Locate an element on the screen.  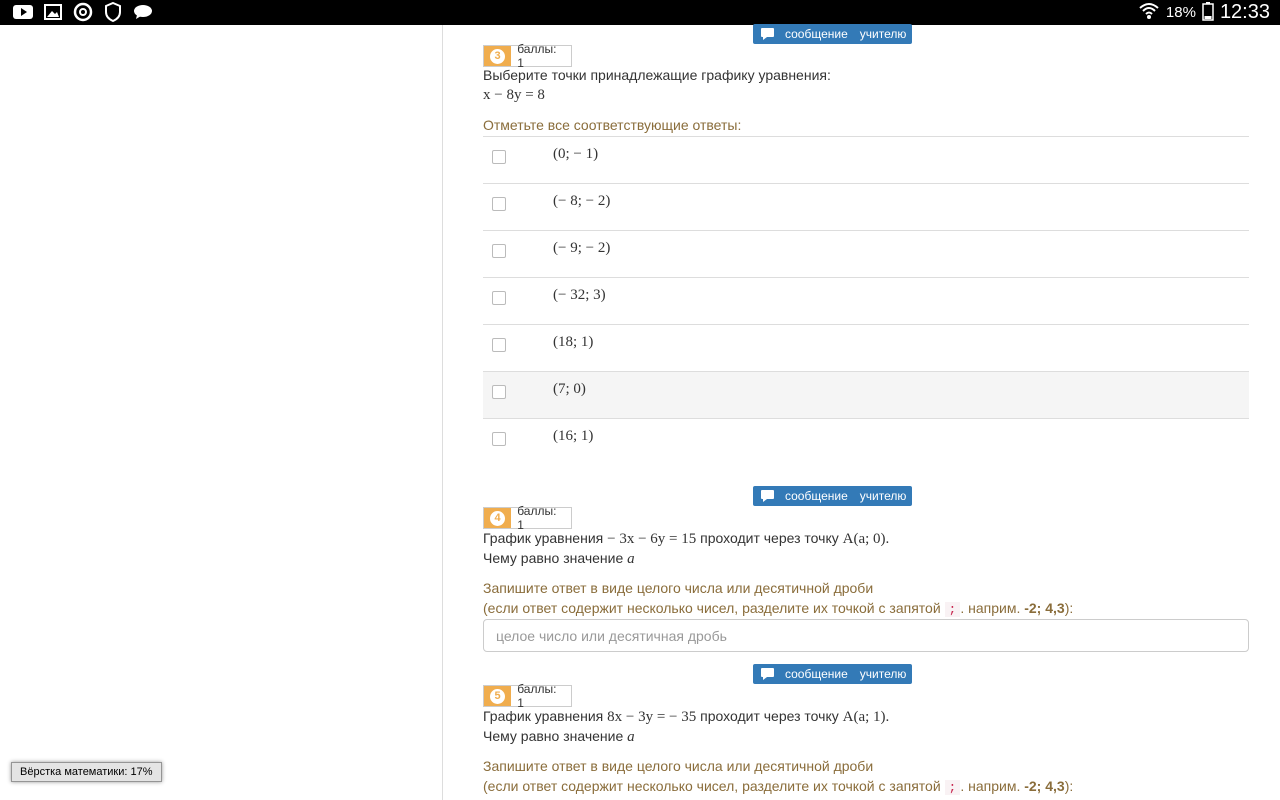
question-header: 3 баллы: 1 is located at coordinates (527, 56).